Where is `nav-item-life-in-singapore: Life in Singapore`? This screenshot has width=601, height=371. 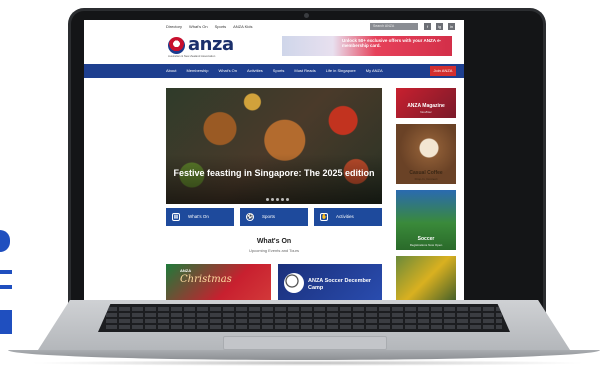
nav-item-life-in-singapore: Life in Singapore is located at coordinates (341, 70).